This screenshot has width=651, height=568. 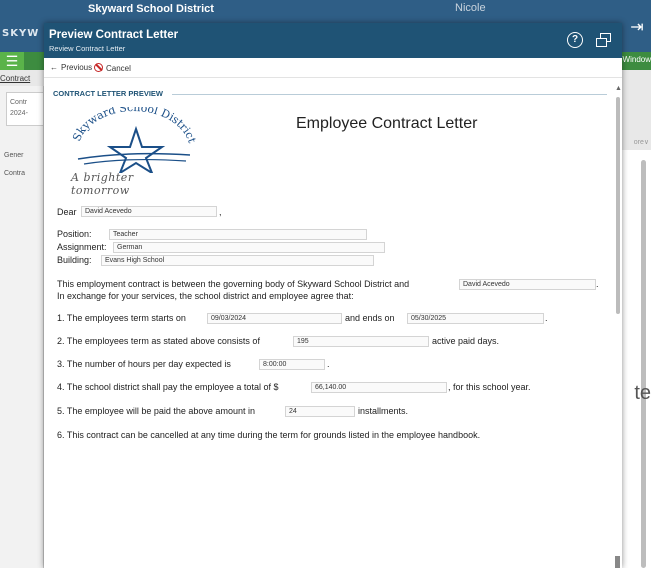 What do you see at coordinates (575, 40) in the screenshot?
I see `help-icon: ?` at bounding box center [575, 40].